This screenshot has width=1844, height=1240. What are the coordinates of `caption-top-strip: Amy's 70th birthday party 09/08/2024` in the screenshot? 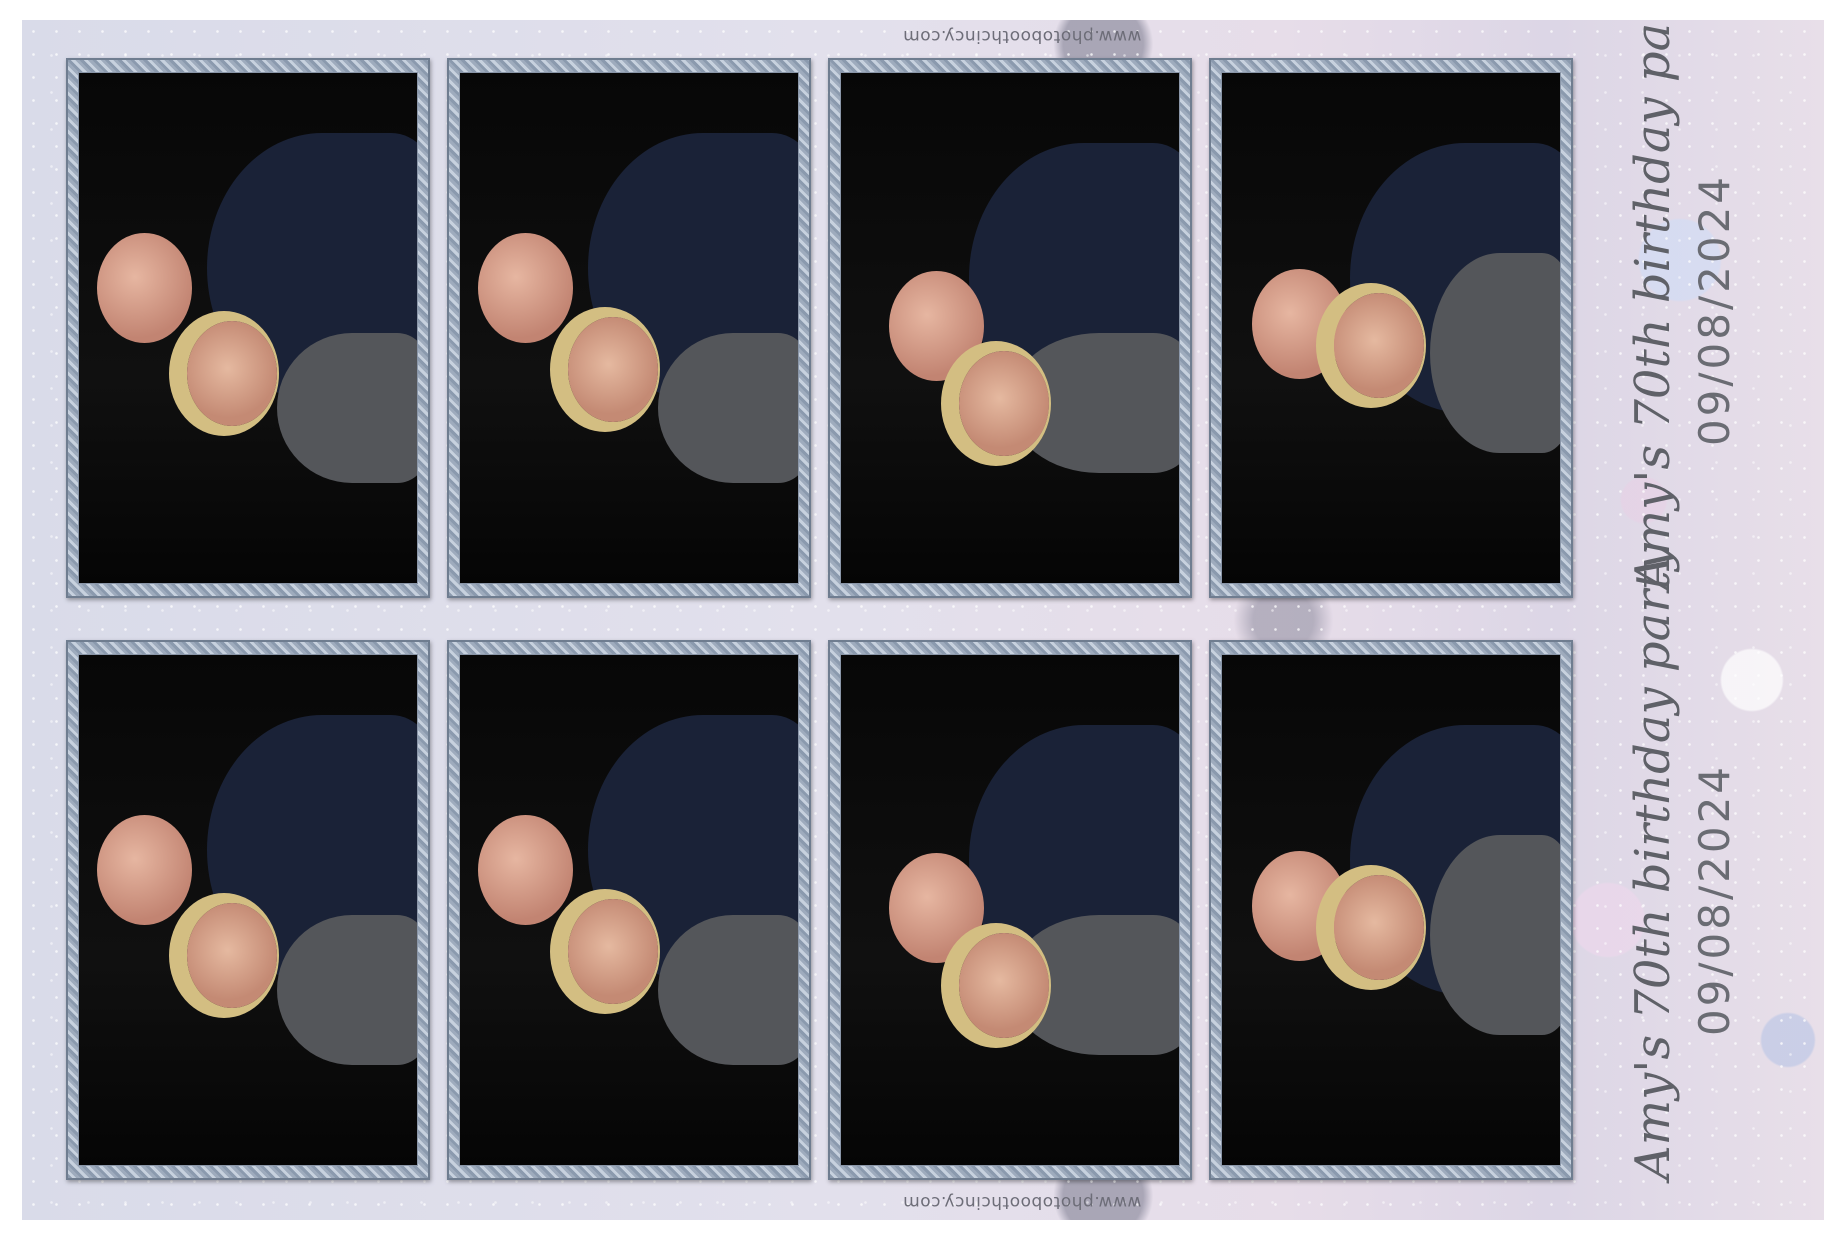 It's located at (1697, 305).